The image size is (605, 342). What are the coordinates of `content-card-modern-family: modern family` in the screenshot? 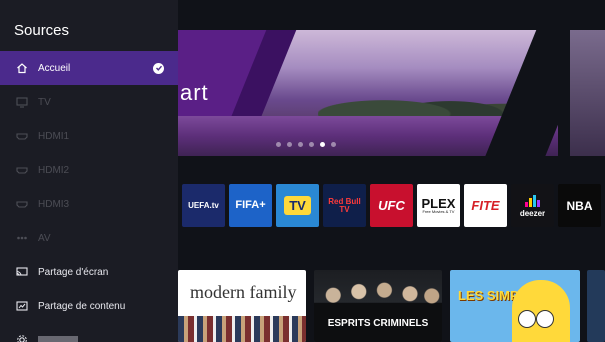 It's located at (242, 306).